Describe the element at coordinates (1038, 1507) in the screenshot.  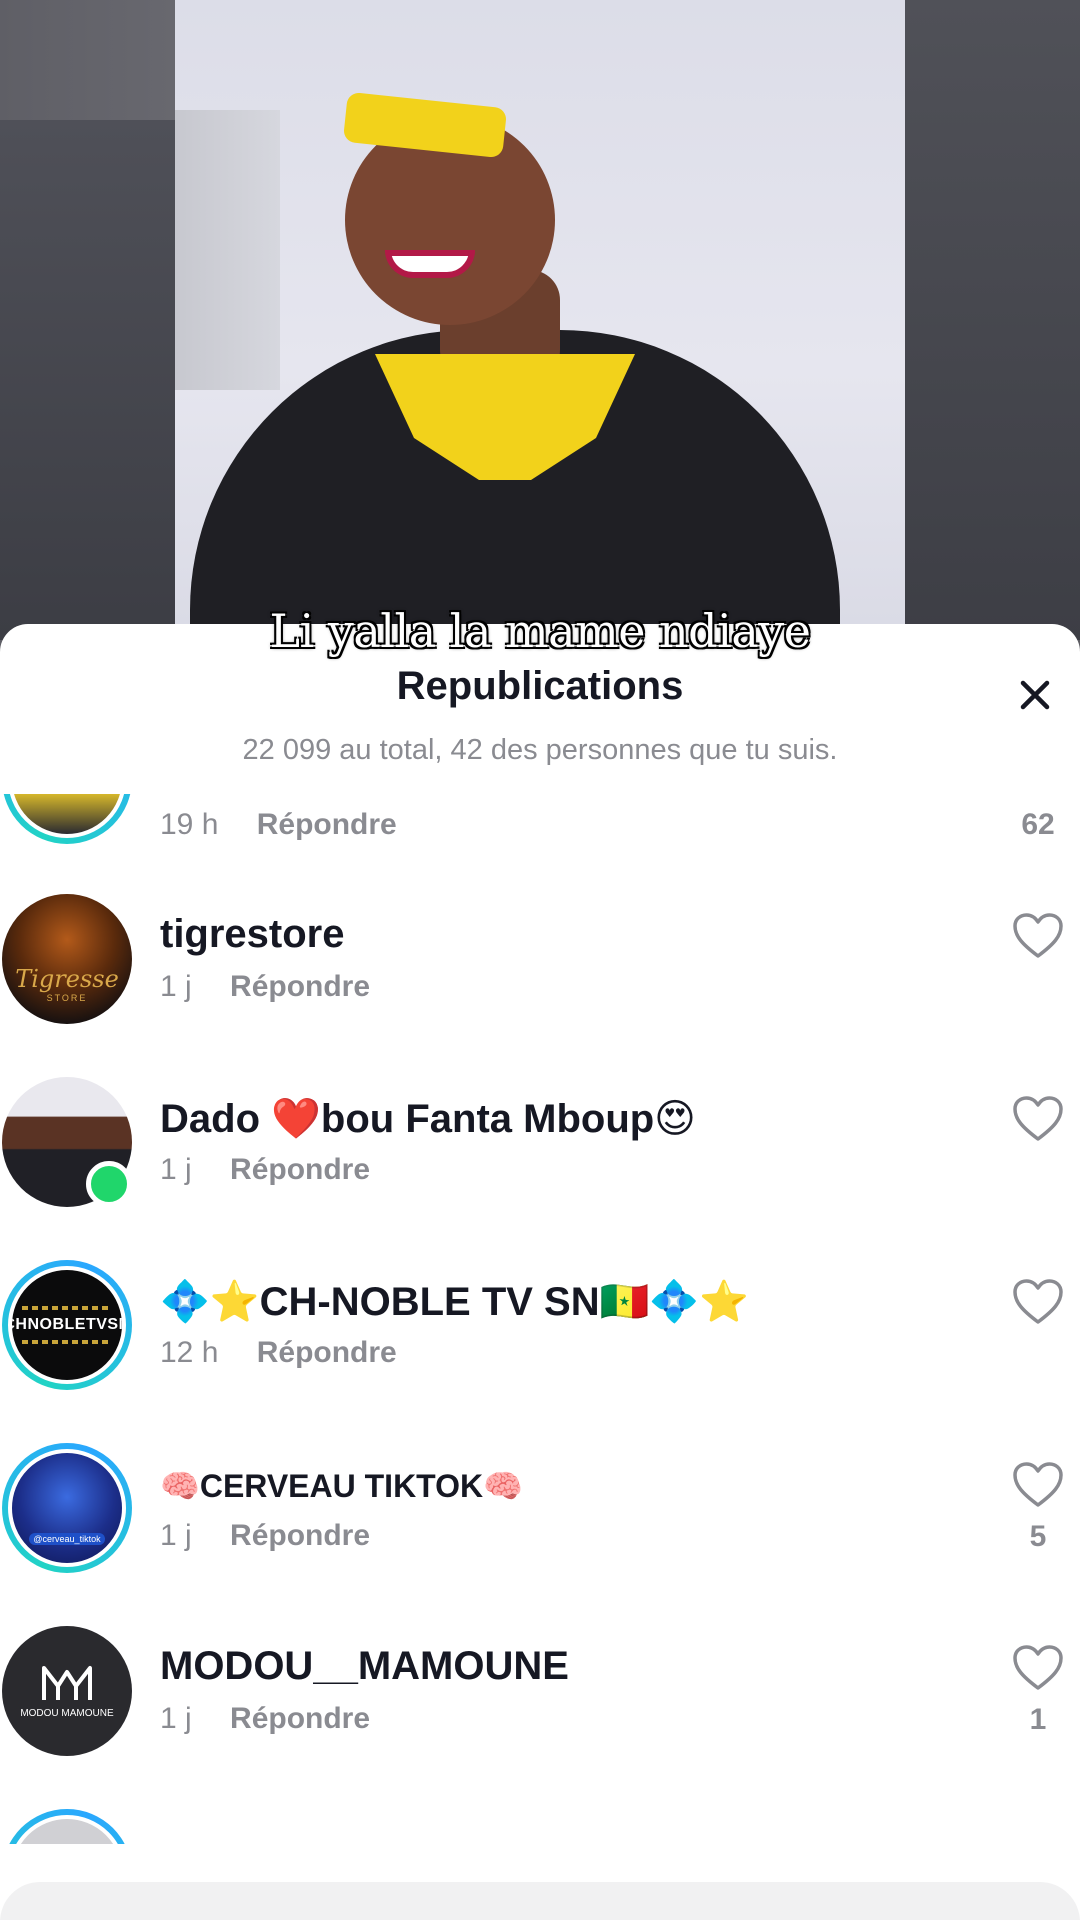
I see `like-button: 5` at that location.